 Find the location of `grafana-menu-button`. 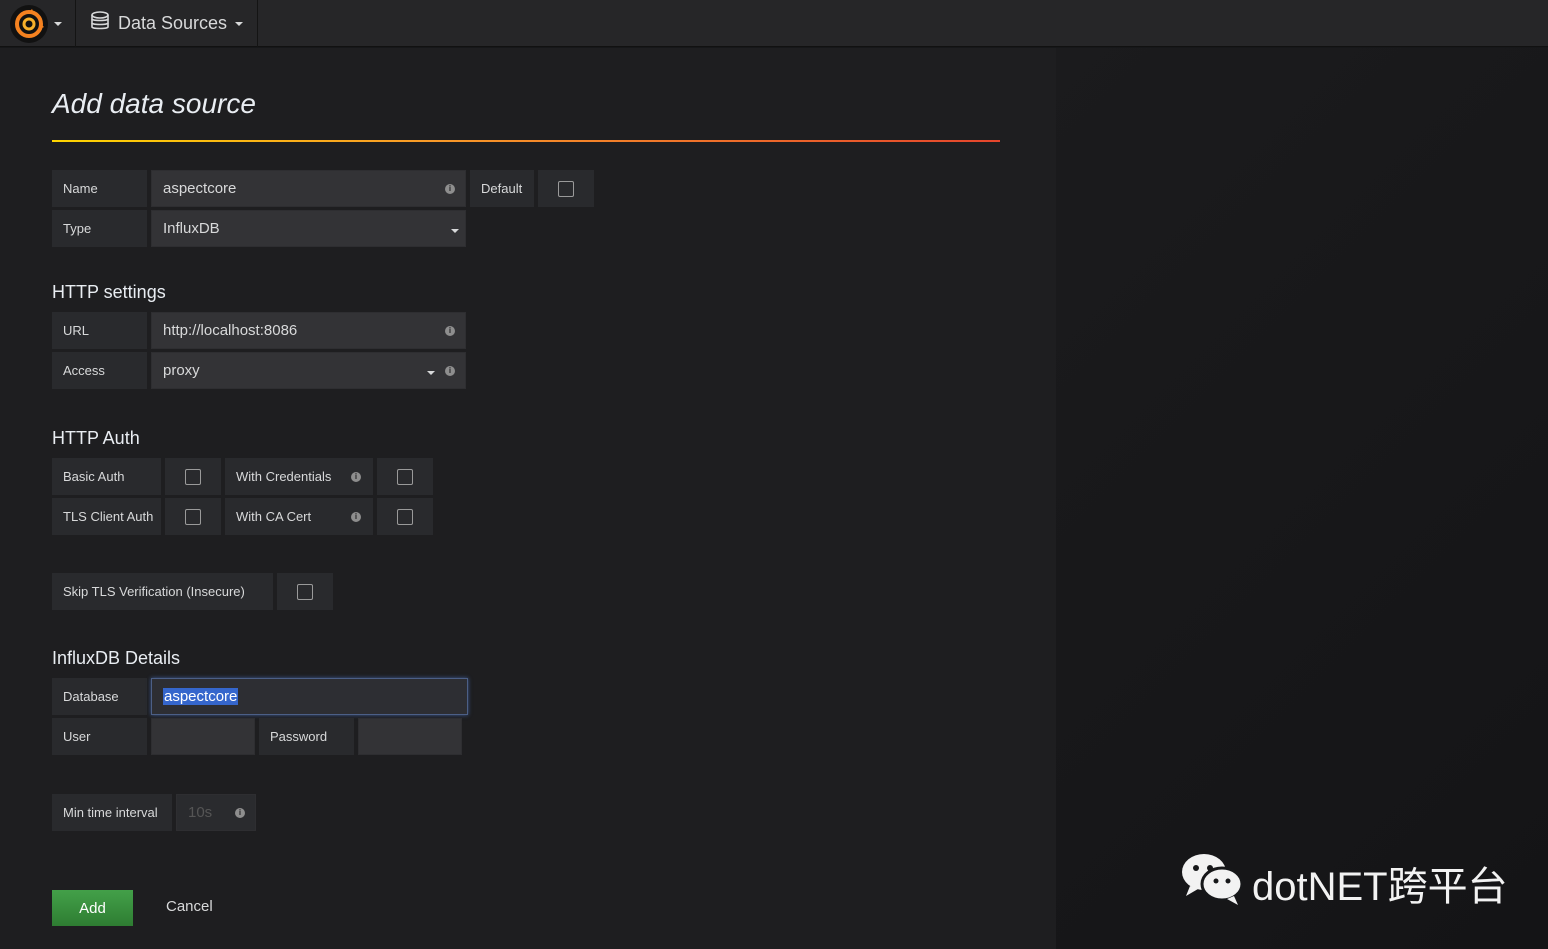

grafana-menu-button is located at coordinates (38, 23).